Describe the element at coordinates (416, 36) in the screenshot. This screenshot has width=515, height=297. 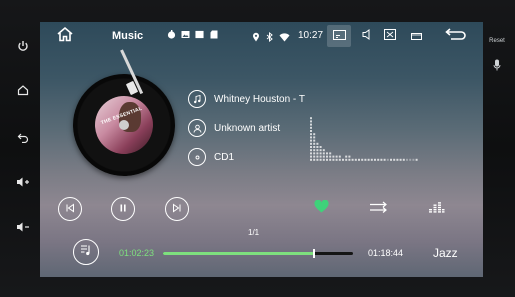
I see `window-button` at that location.